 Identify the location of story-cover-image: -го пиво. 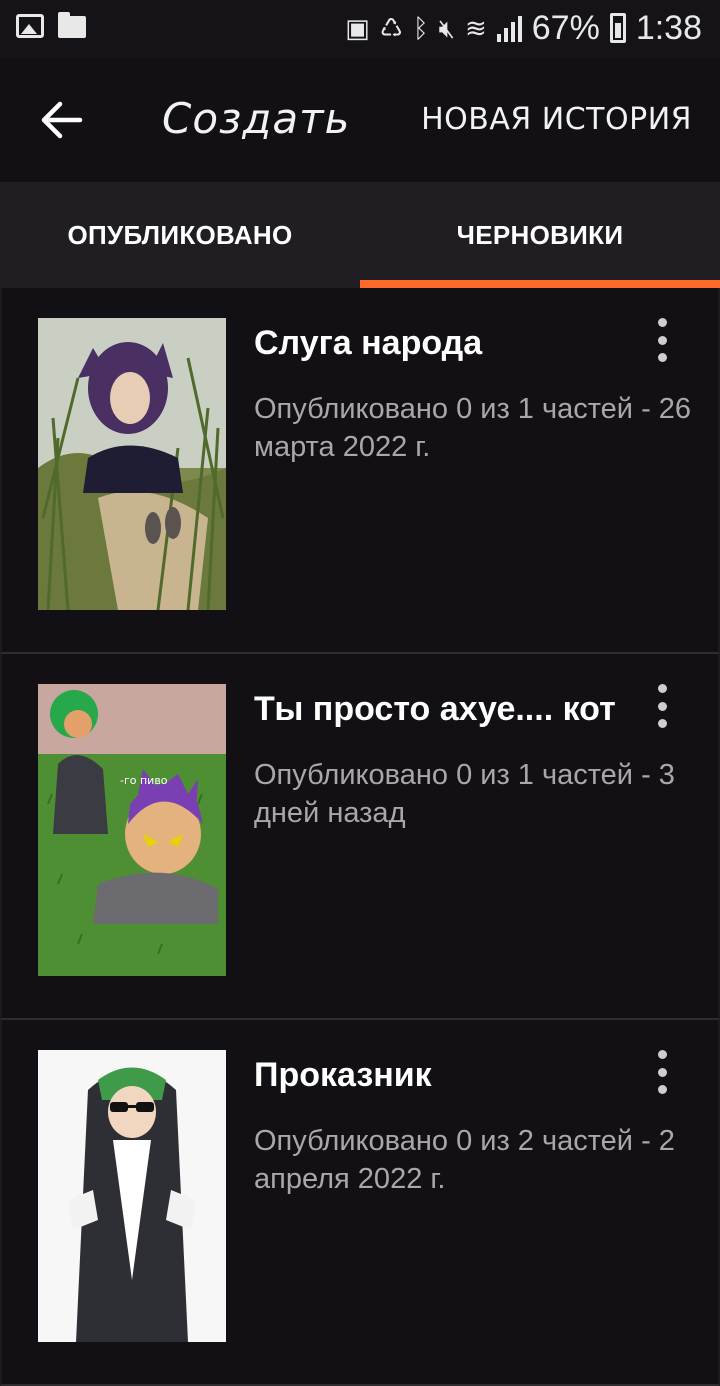
(132, 830).